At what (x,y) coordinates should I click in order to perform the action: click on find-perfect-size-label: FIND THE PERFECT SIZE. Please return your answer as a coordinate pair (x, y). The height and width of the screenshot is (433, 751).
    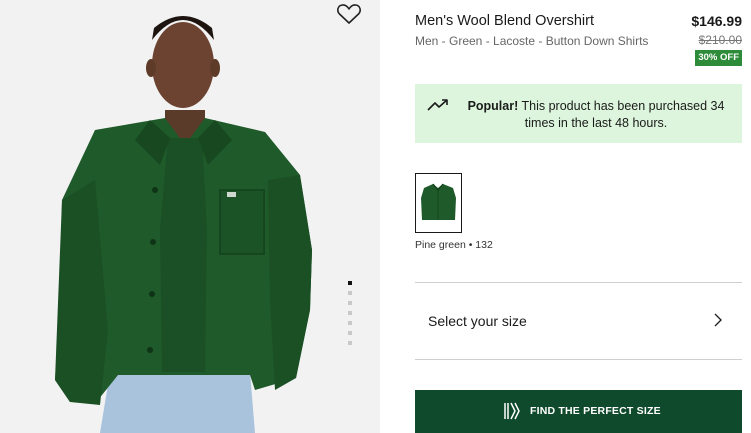
    Looking at the image, I should click on (595, 411).